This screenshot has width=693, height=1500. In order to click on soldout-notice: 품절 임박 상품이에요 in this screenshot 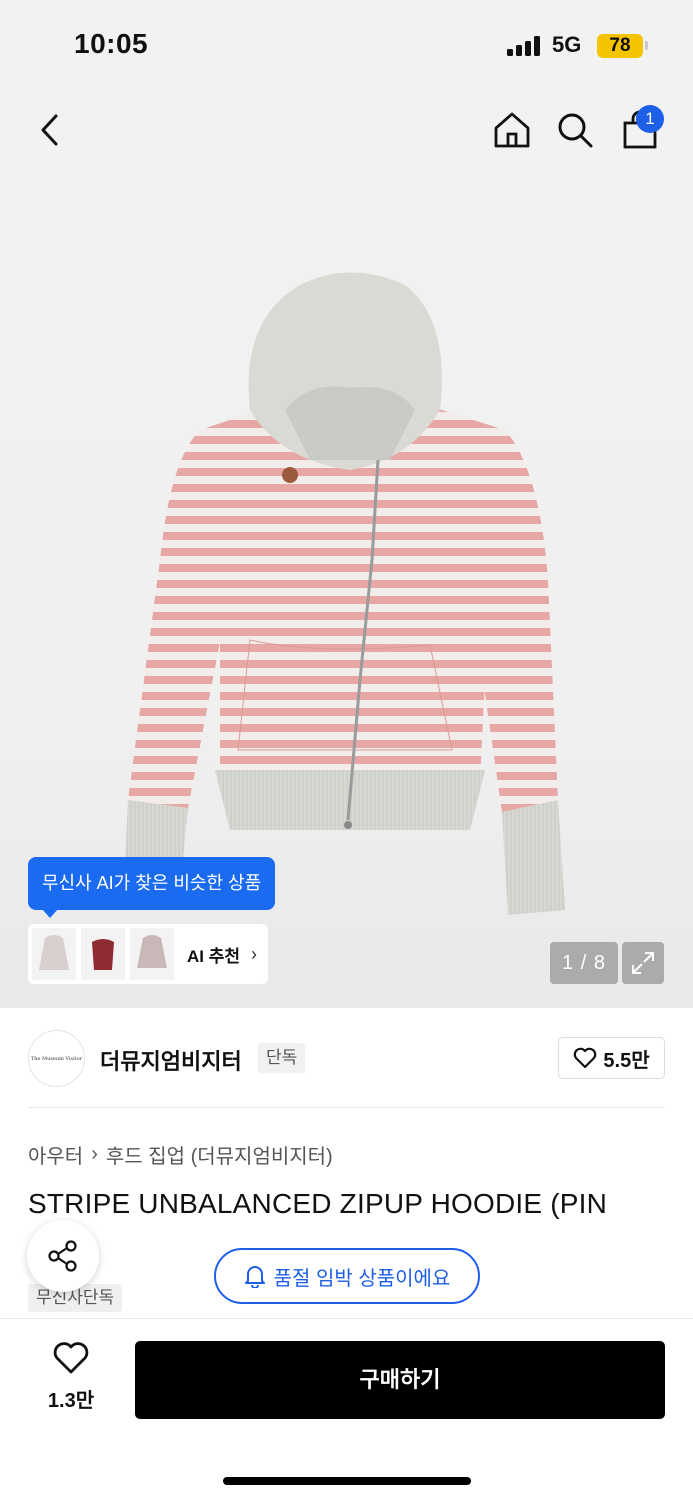, I will do `click(347, 1276)`.